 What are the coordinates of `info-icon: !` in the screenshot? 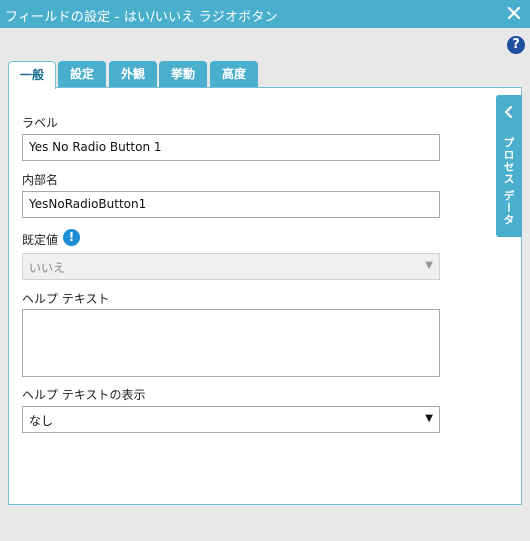 It's located at (71, 237).